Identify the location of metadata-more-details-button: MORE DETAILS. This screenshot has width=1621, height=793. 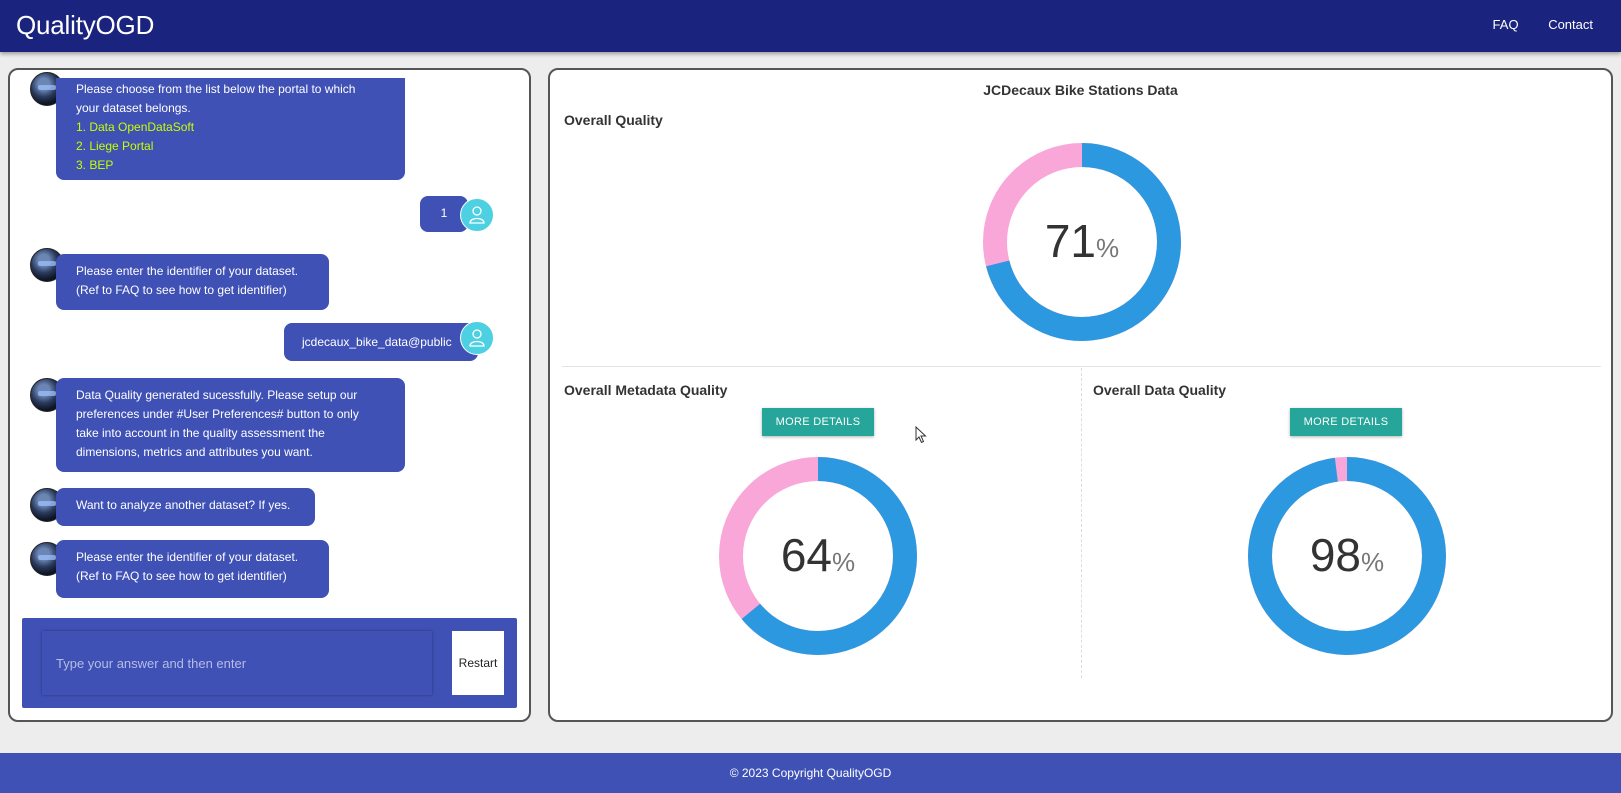
(818, 422).